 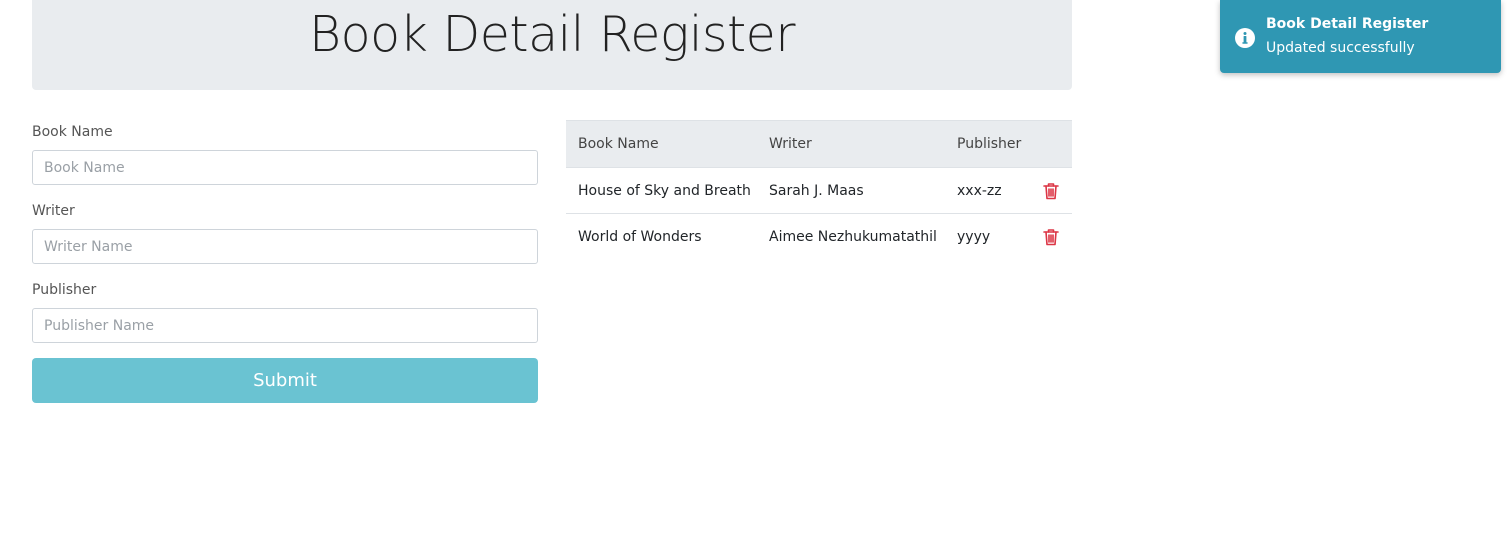 What do you see at coordinates (851, 190) in the screenshot?
I see `cell-writer: Sarah J. Maas` at bounding box center [851, 190].